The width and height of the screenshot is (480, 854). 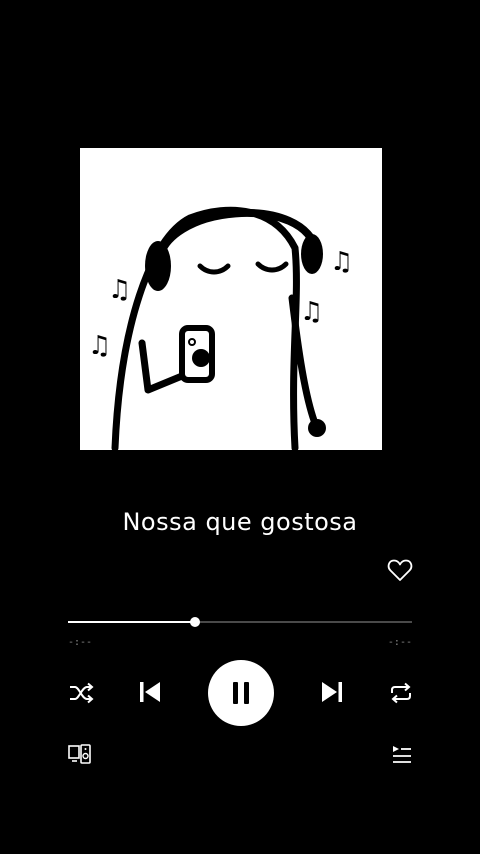 I want to click on repeat-button, so click(x=401, y=693).